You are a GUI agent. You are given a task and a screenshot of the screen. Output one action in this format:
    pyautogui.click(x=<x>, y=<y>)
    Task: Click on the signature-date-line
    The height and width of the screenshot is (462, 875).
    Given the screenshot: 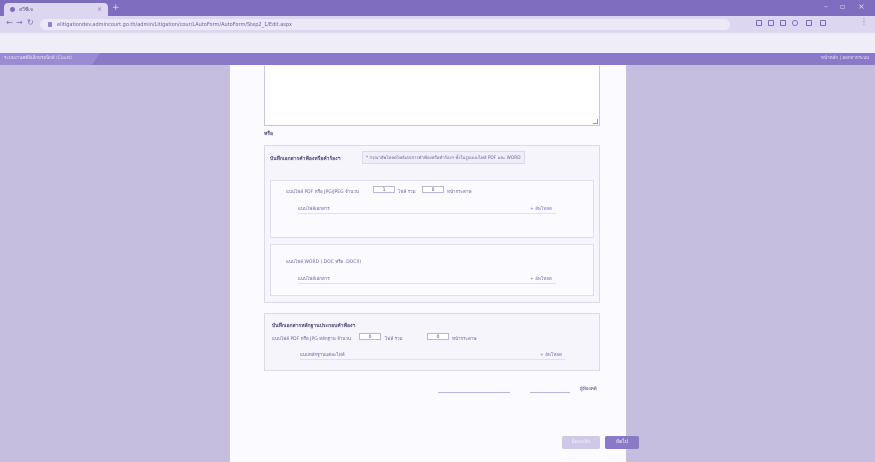 What is the action you would take?
    pyautogui.click(x=550, y=392)
    